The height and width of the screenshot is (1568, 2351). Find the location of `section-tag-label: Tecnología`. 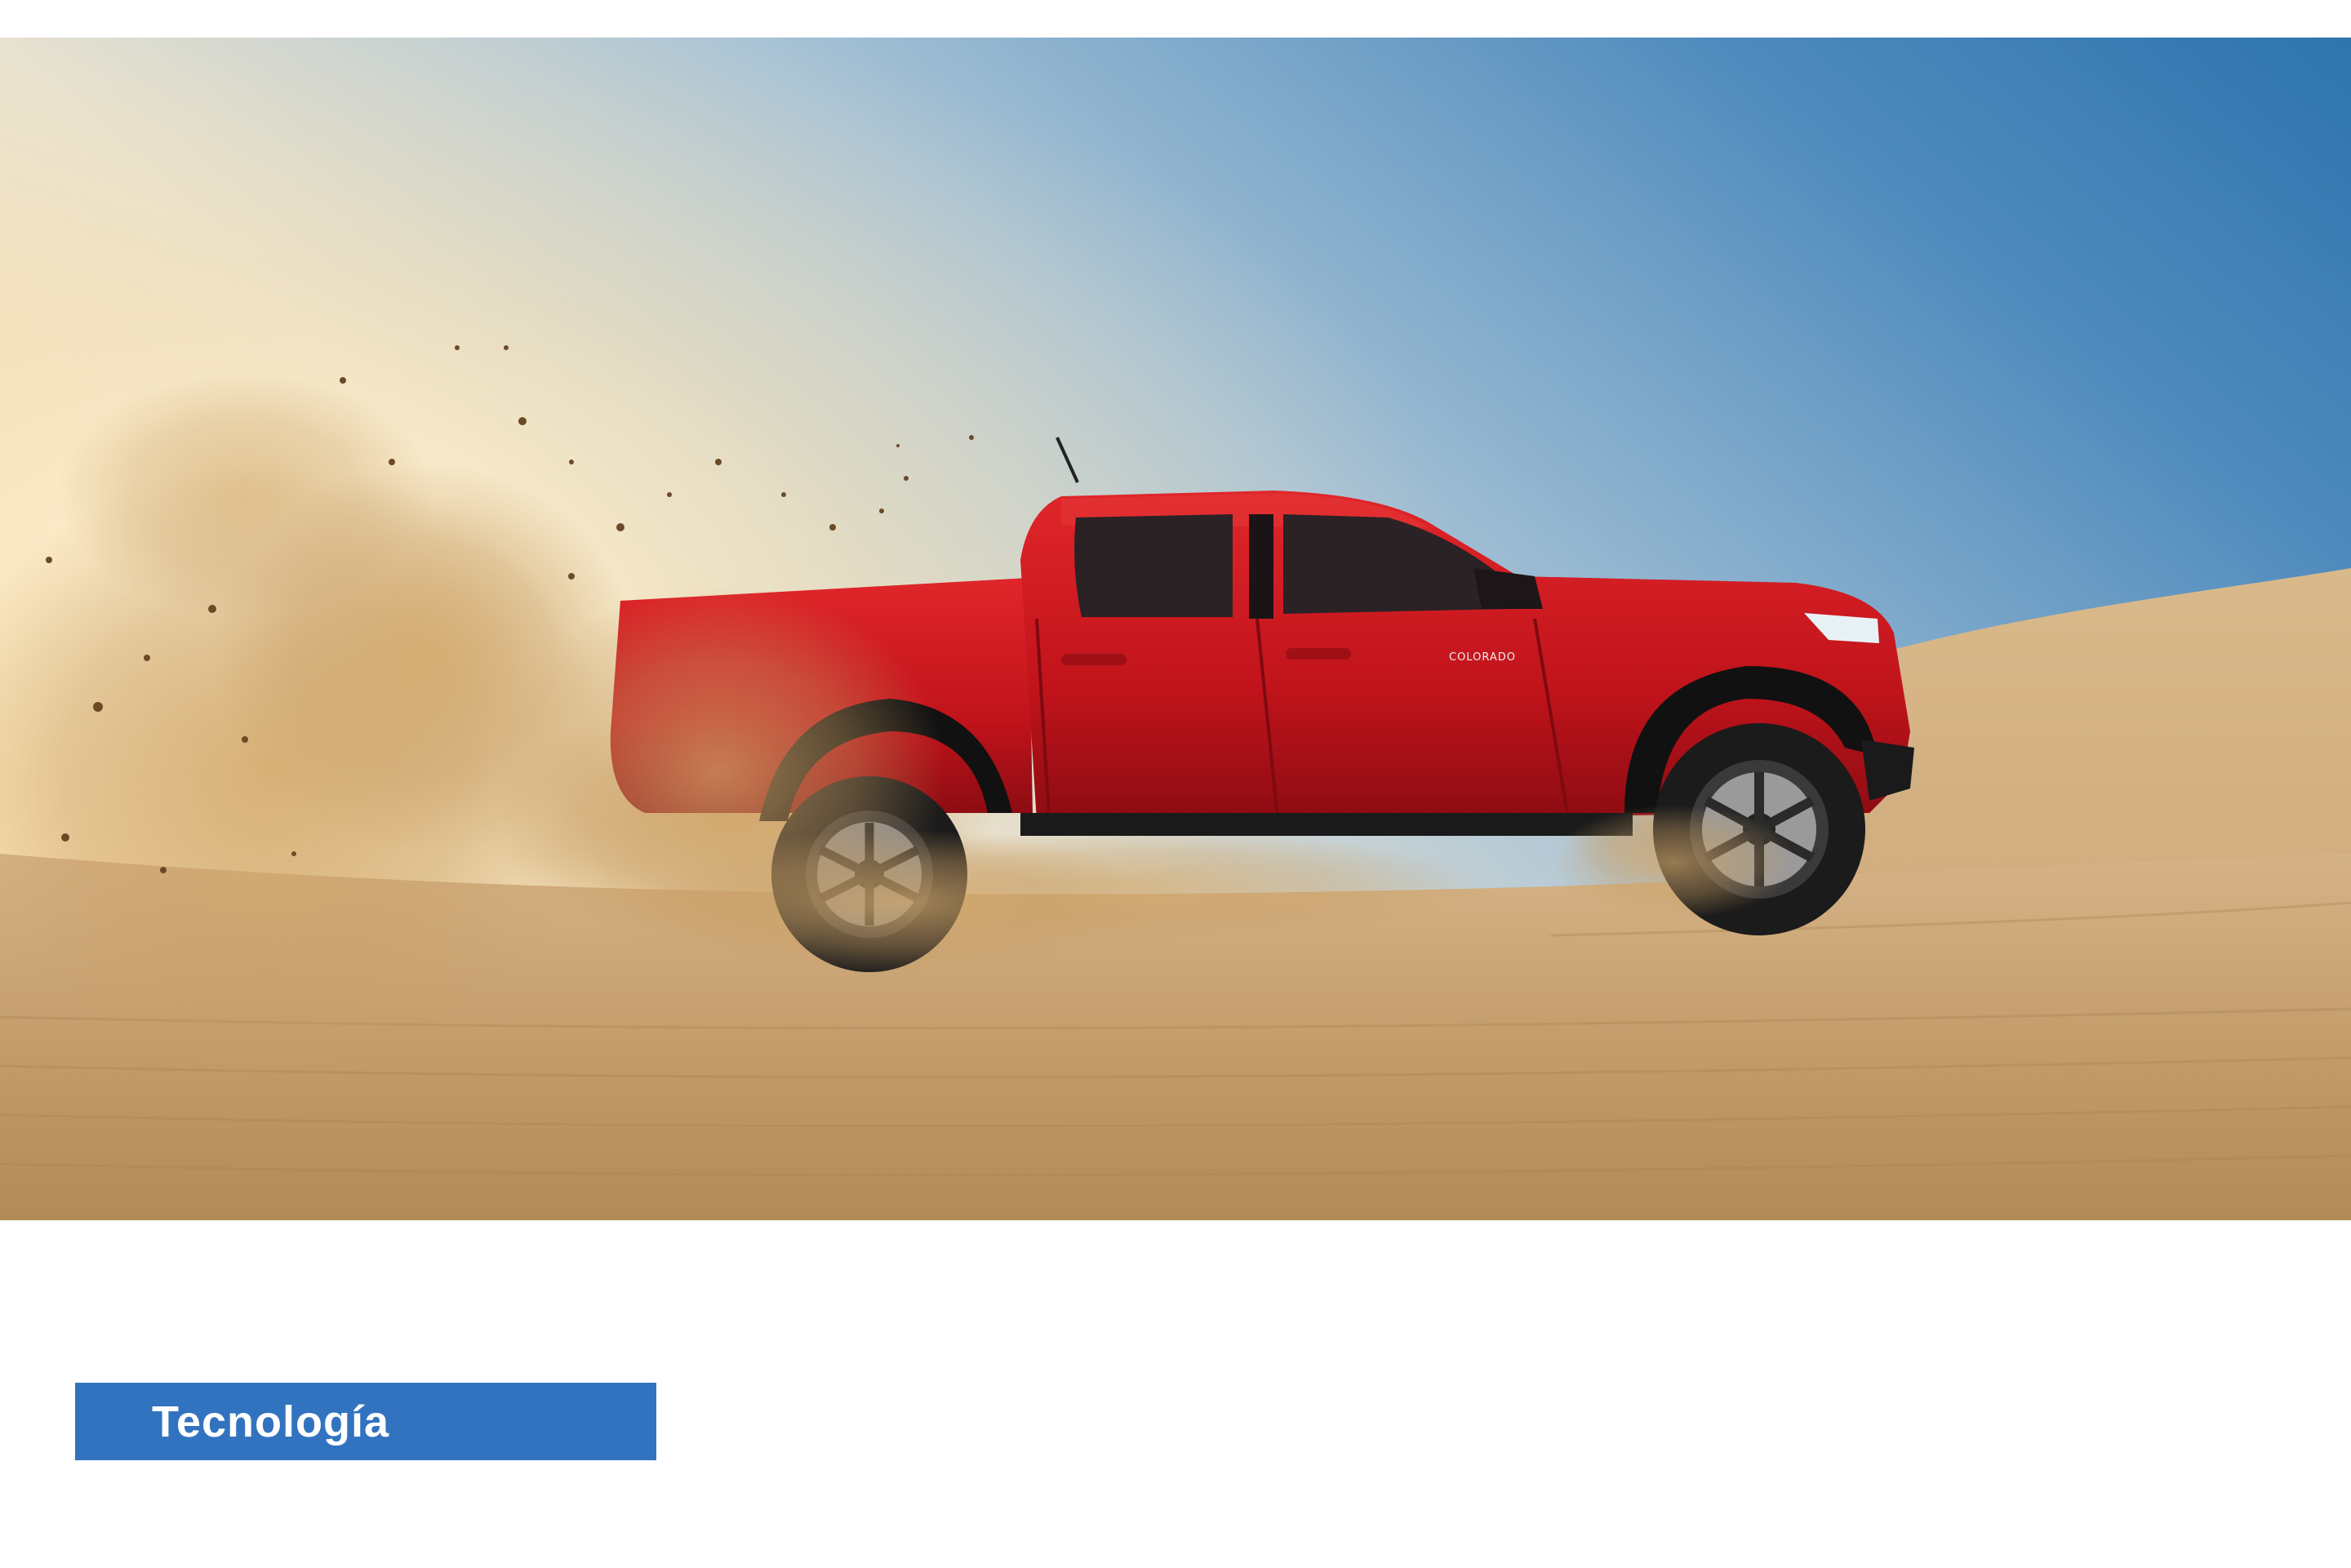

section-tag-label: Tecnología is located at coordinates (271, 1421).